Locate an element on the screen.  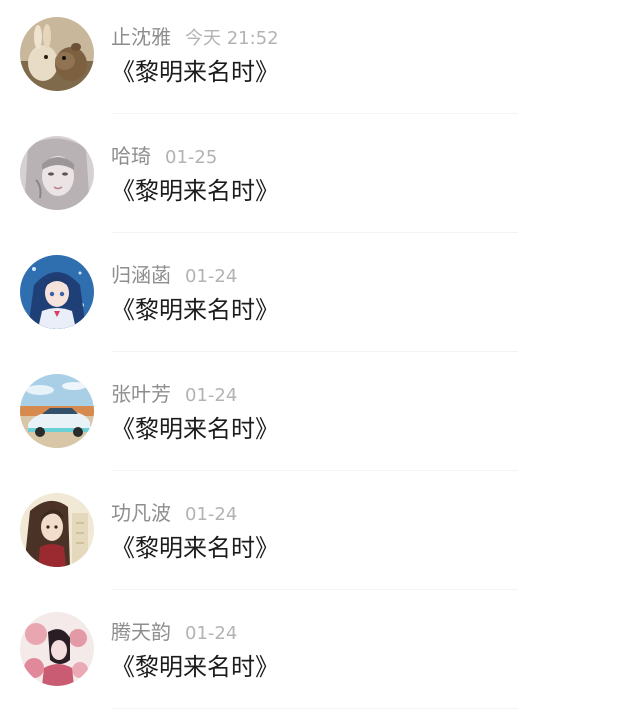
username: 功凡波 is located at coordinates (141, 513).